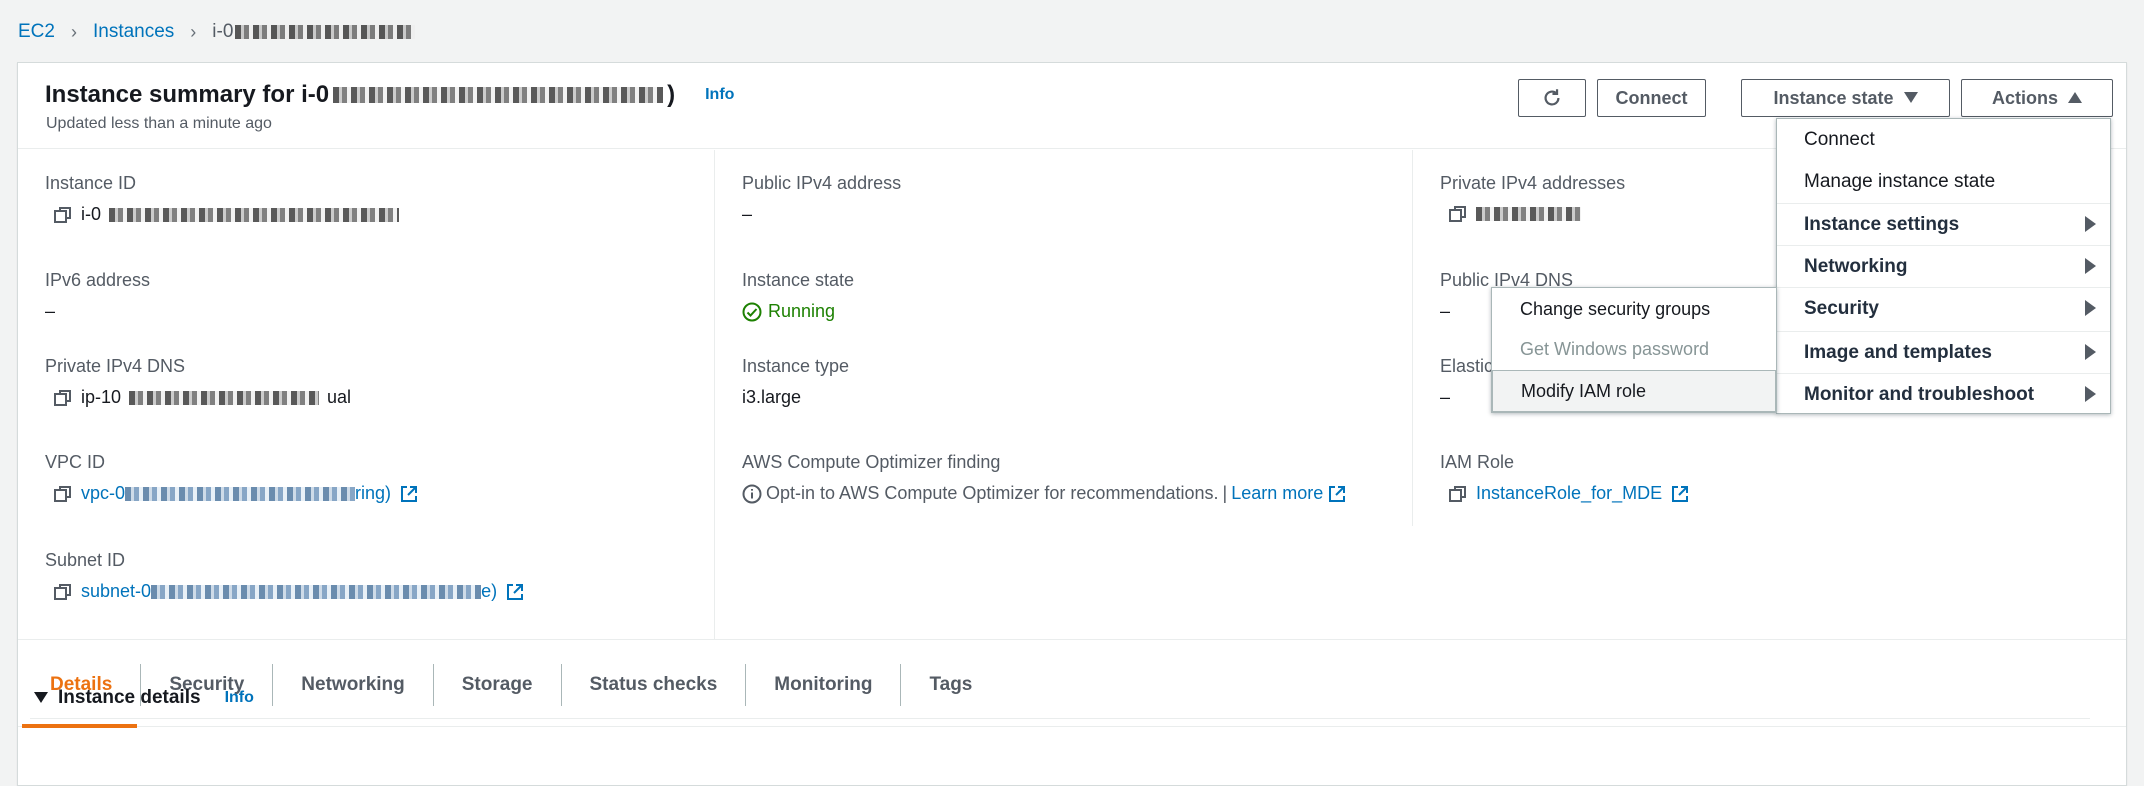  What do you see at coordinates (85, 560) in the screenshot?
I see `field-label: Subnet ID` at bounding box center [85, 560].